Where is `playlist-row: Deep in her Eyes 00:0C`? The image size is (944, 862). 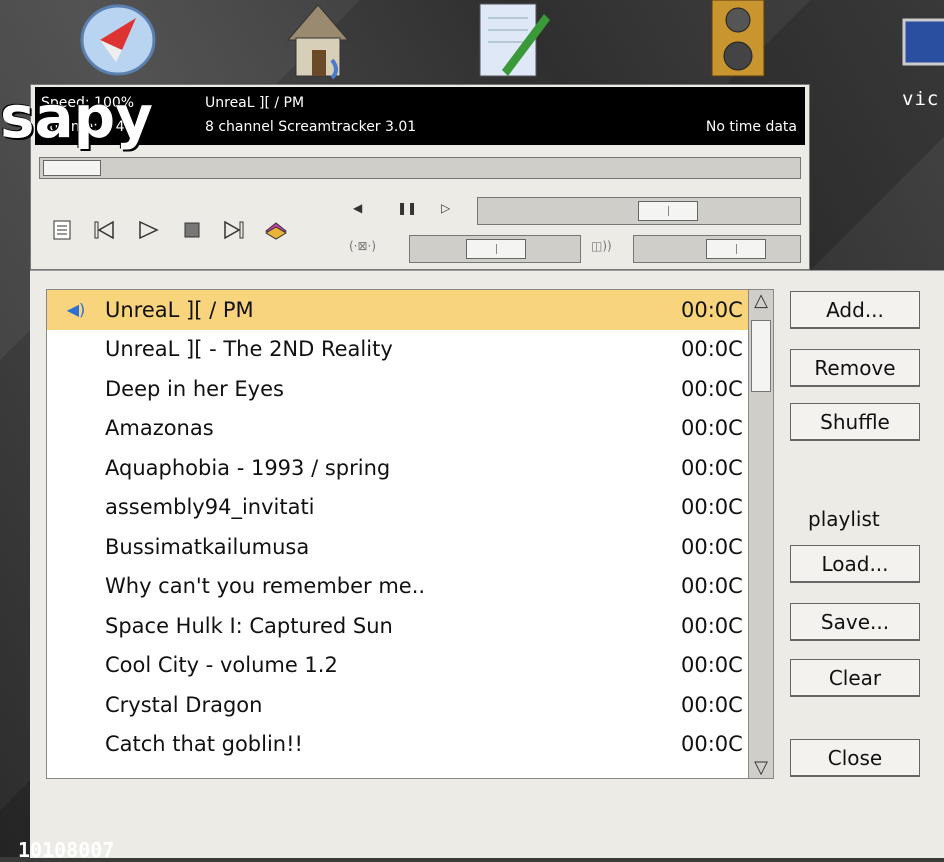
playlist-row: Deep in her Eyes 00:0C is located at coordinates (407, 389).